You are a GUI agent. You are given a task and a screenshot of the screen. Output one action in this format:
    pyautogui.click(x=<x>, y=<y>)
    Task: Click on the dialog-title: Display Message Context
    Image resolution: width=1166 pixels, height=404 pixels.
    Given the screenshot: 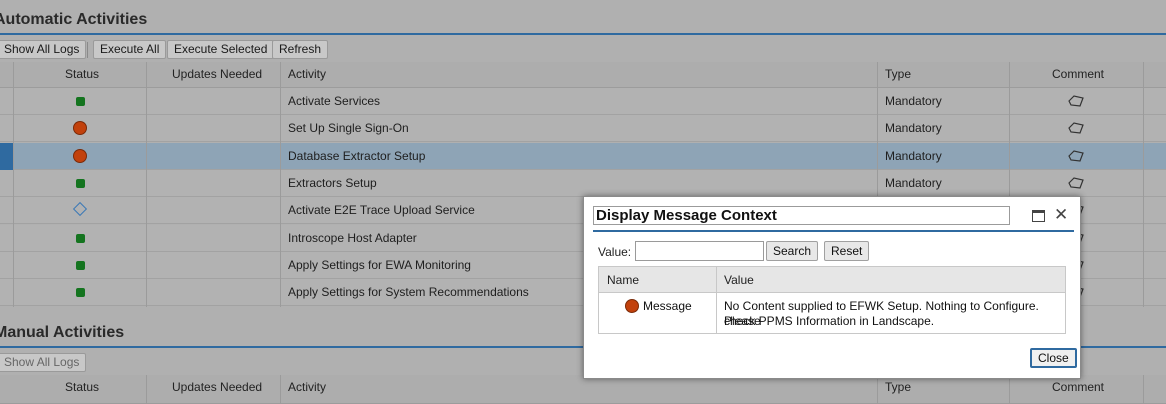 What is the action you would take?
    pyautogui.click(x=801, y=215)
    